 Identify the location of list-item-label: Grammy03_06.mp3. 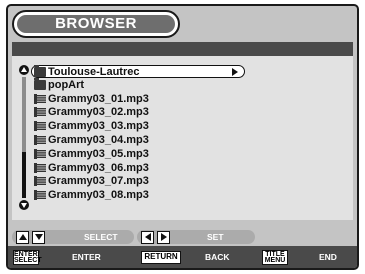
(98, 167).